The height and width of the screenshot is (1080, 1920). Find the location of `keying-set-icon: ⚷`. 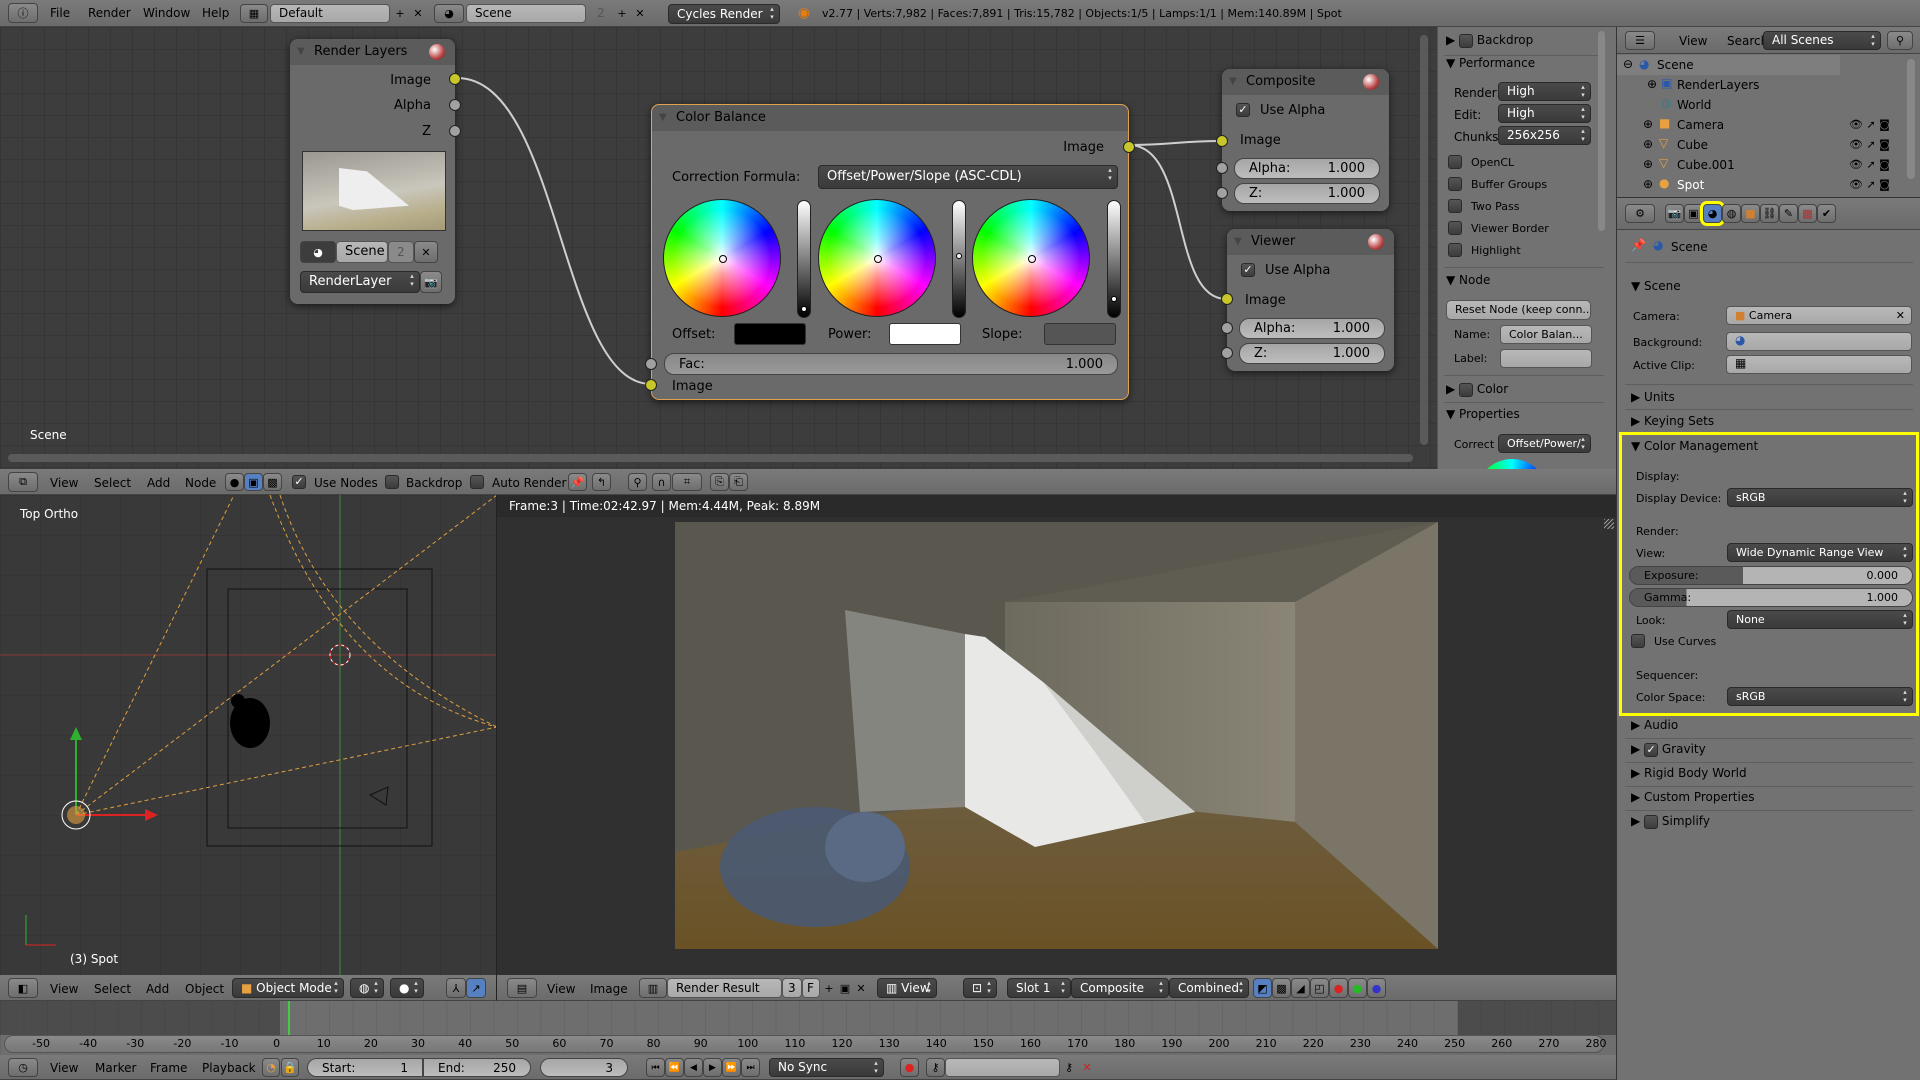

keying-set-icon: ⚷ is located at coordinates (935, 1067).